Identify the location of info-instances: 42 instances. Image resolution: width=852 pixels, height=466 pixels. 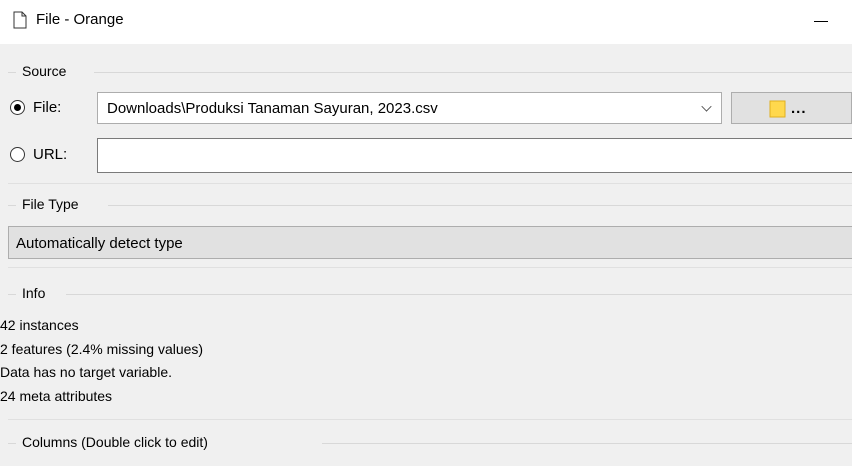
(39, 325).